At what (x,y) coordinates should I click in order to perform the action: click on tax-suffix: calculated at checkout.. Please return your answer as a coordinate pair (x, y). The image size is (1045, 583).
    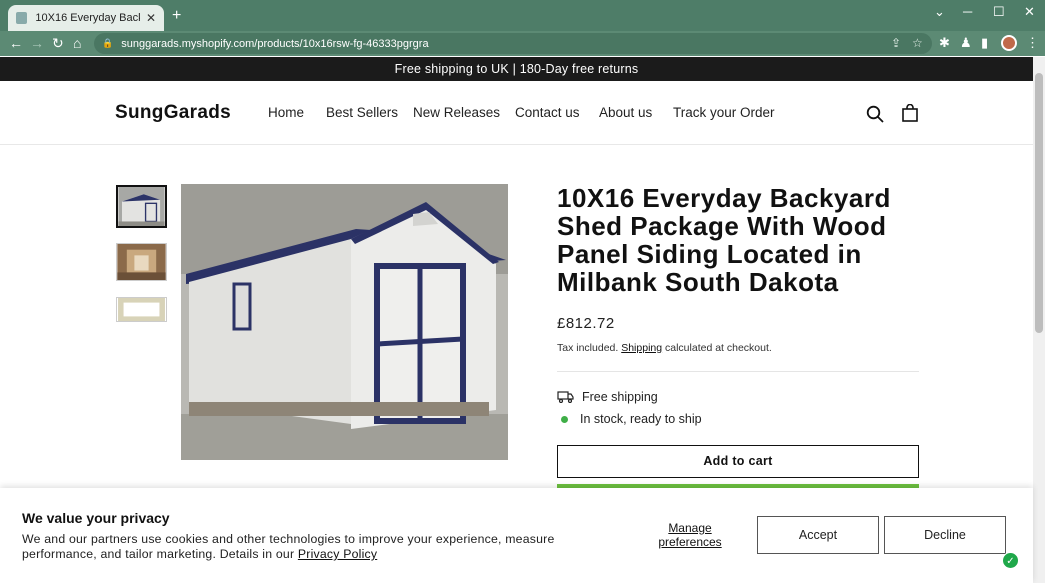
    Looking at the image, I should click on (717, 348).